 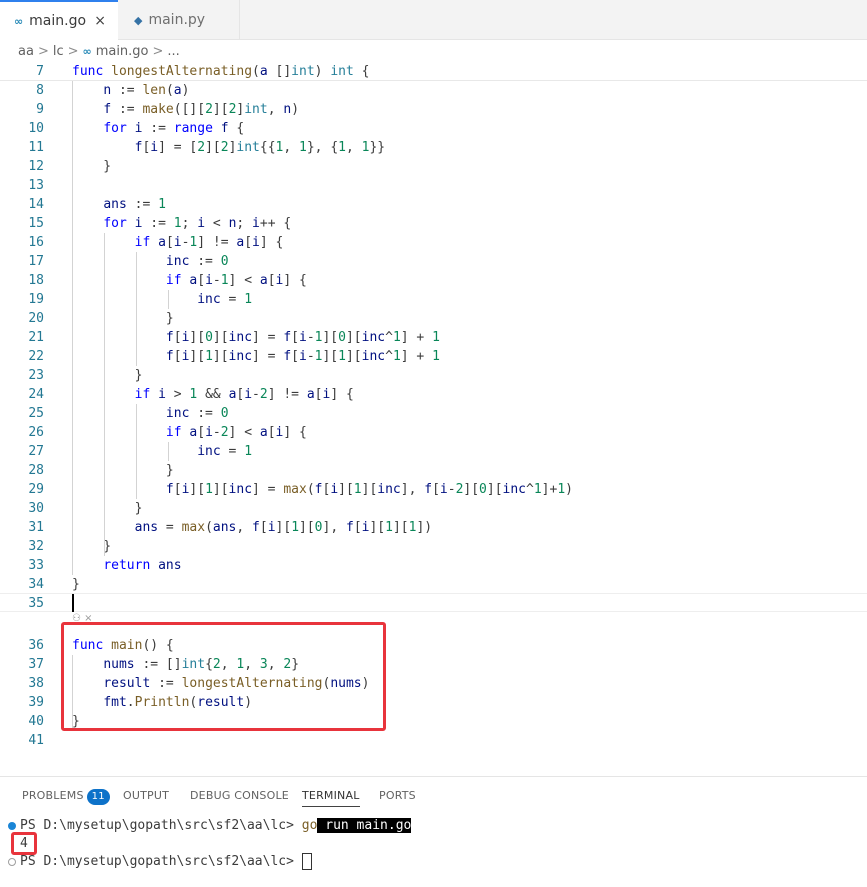 What do you see at coordinates (433, 565) in the screenshot?
I see `code-line: 33 return ans` at bounding box center [433, 565].